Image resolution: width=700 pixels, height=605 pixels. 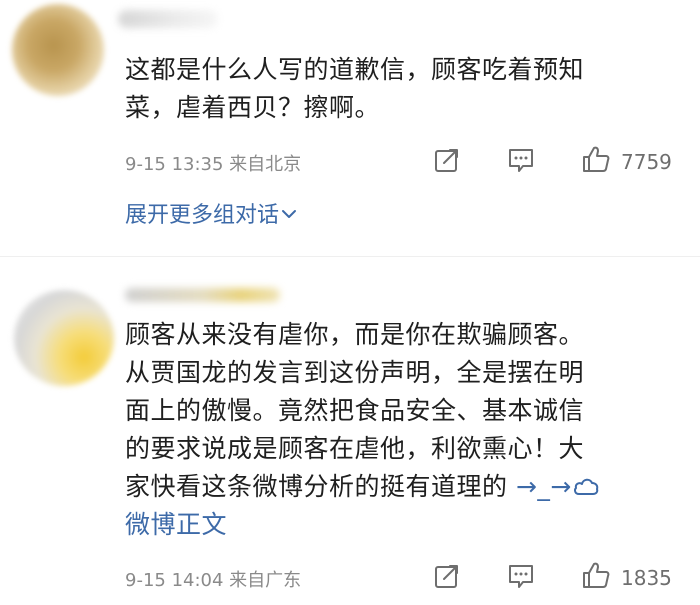 I want to click on comment-text: 这都是什么人写的道歉信，顾客吃着预知 菜，虐着西贝？擦啊。, so click(x=405, y=89).